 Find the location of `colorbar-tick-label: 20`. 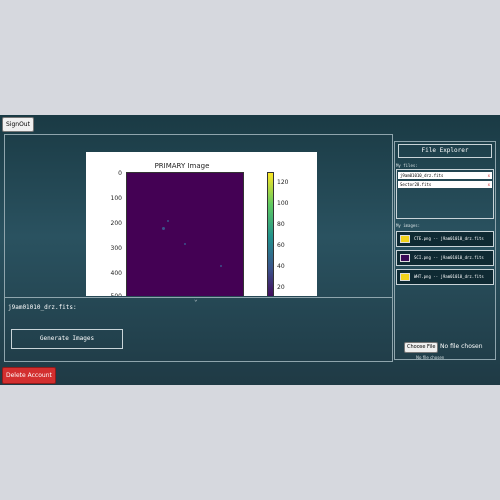

colorbar-tick-label: 20 is located at coordinates (281, 287).